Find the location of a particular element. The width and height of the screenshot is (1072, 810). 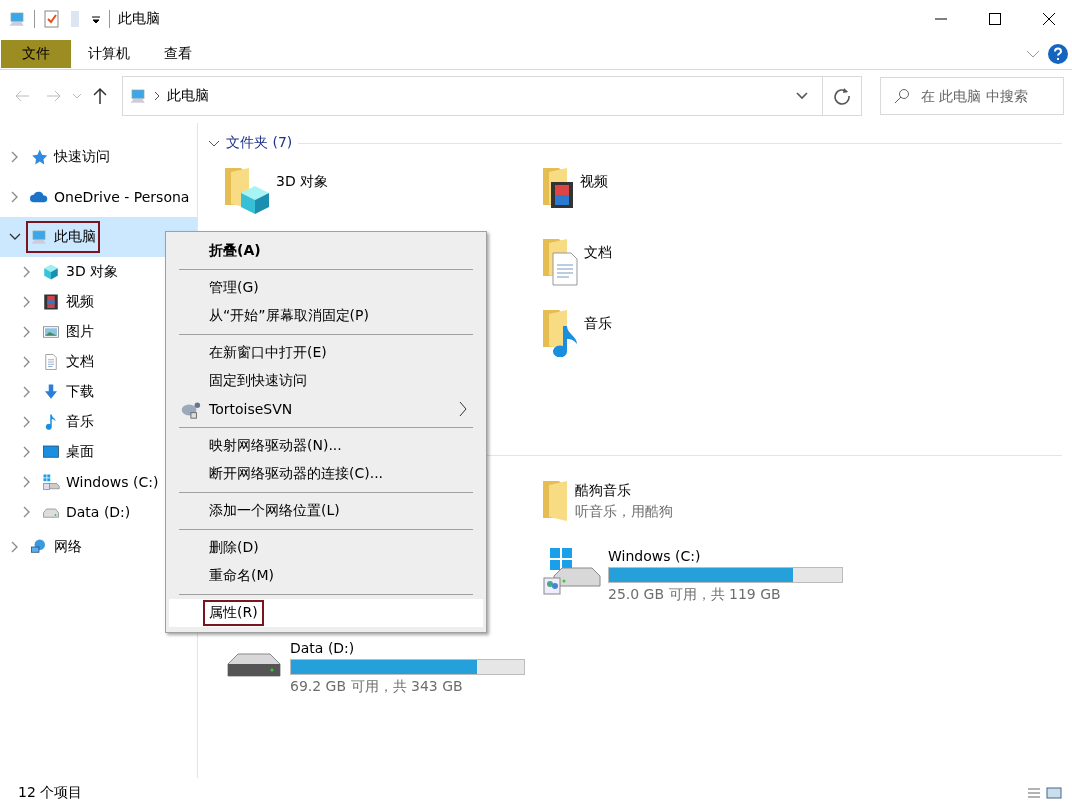

refresh-button is located at coordinates (842, 96).